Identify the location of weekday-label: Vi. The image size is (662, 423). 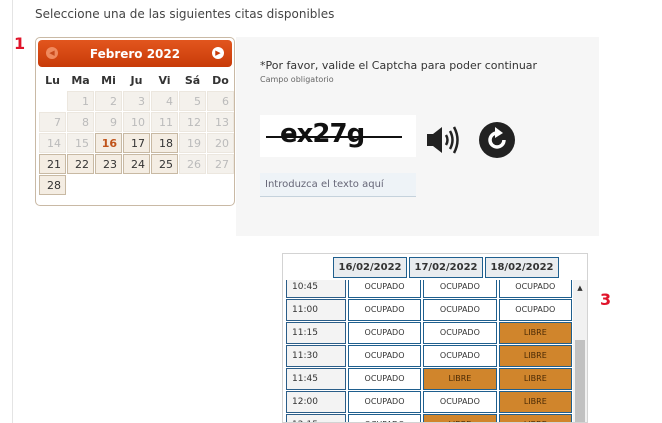
(164, 80).